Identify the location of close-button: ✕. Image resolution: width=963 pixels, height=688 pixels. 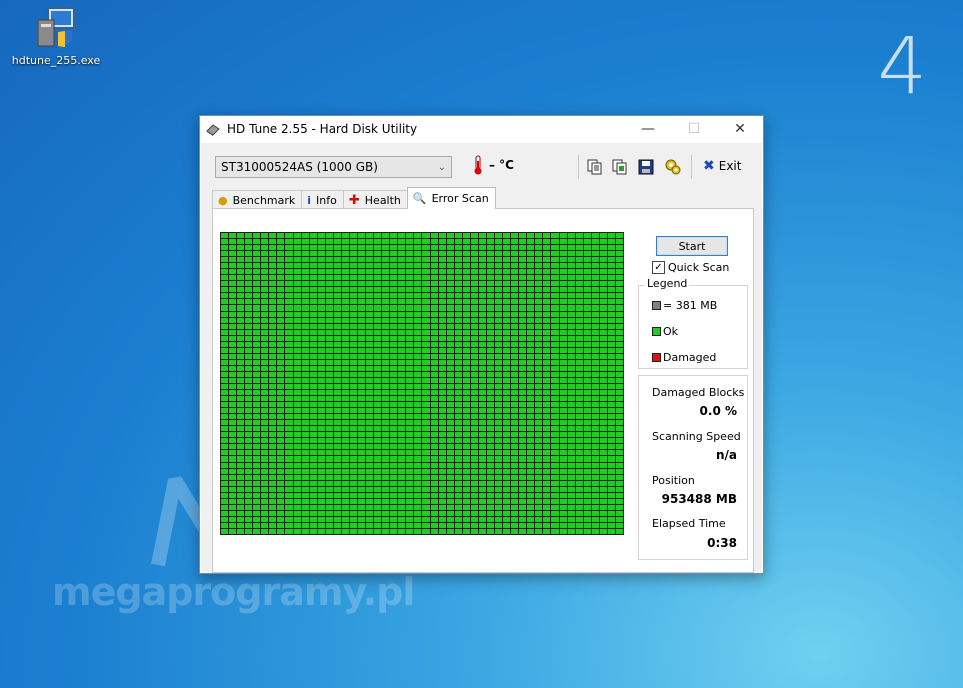
(740, 129).